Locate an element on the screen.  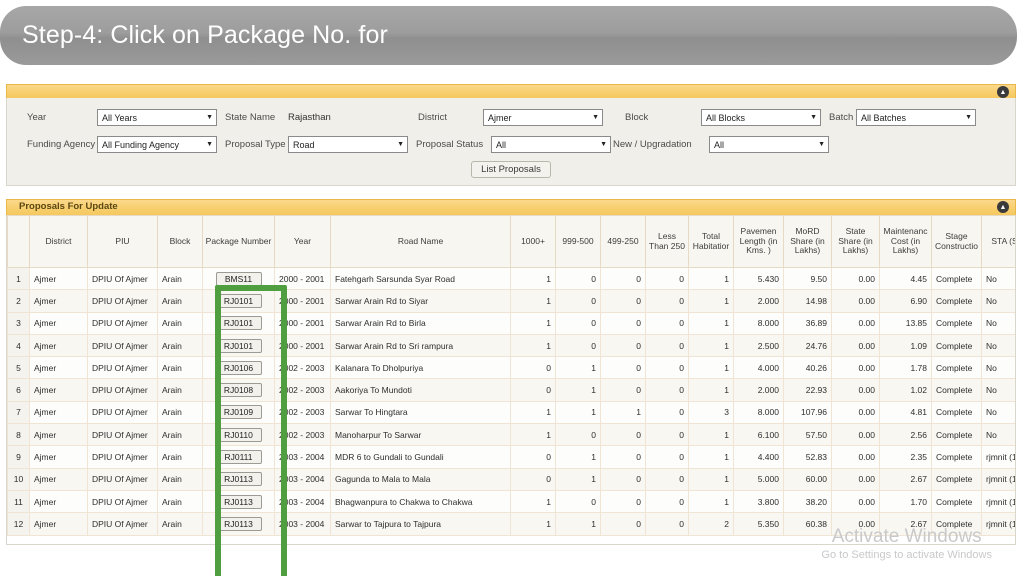
package-number-button: RJ0109 is located at coordinates (238, 412).